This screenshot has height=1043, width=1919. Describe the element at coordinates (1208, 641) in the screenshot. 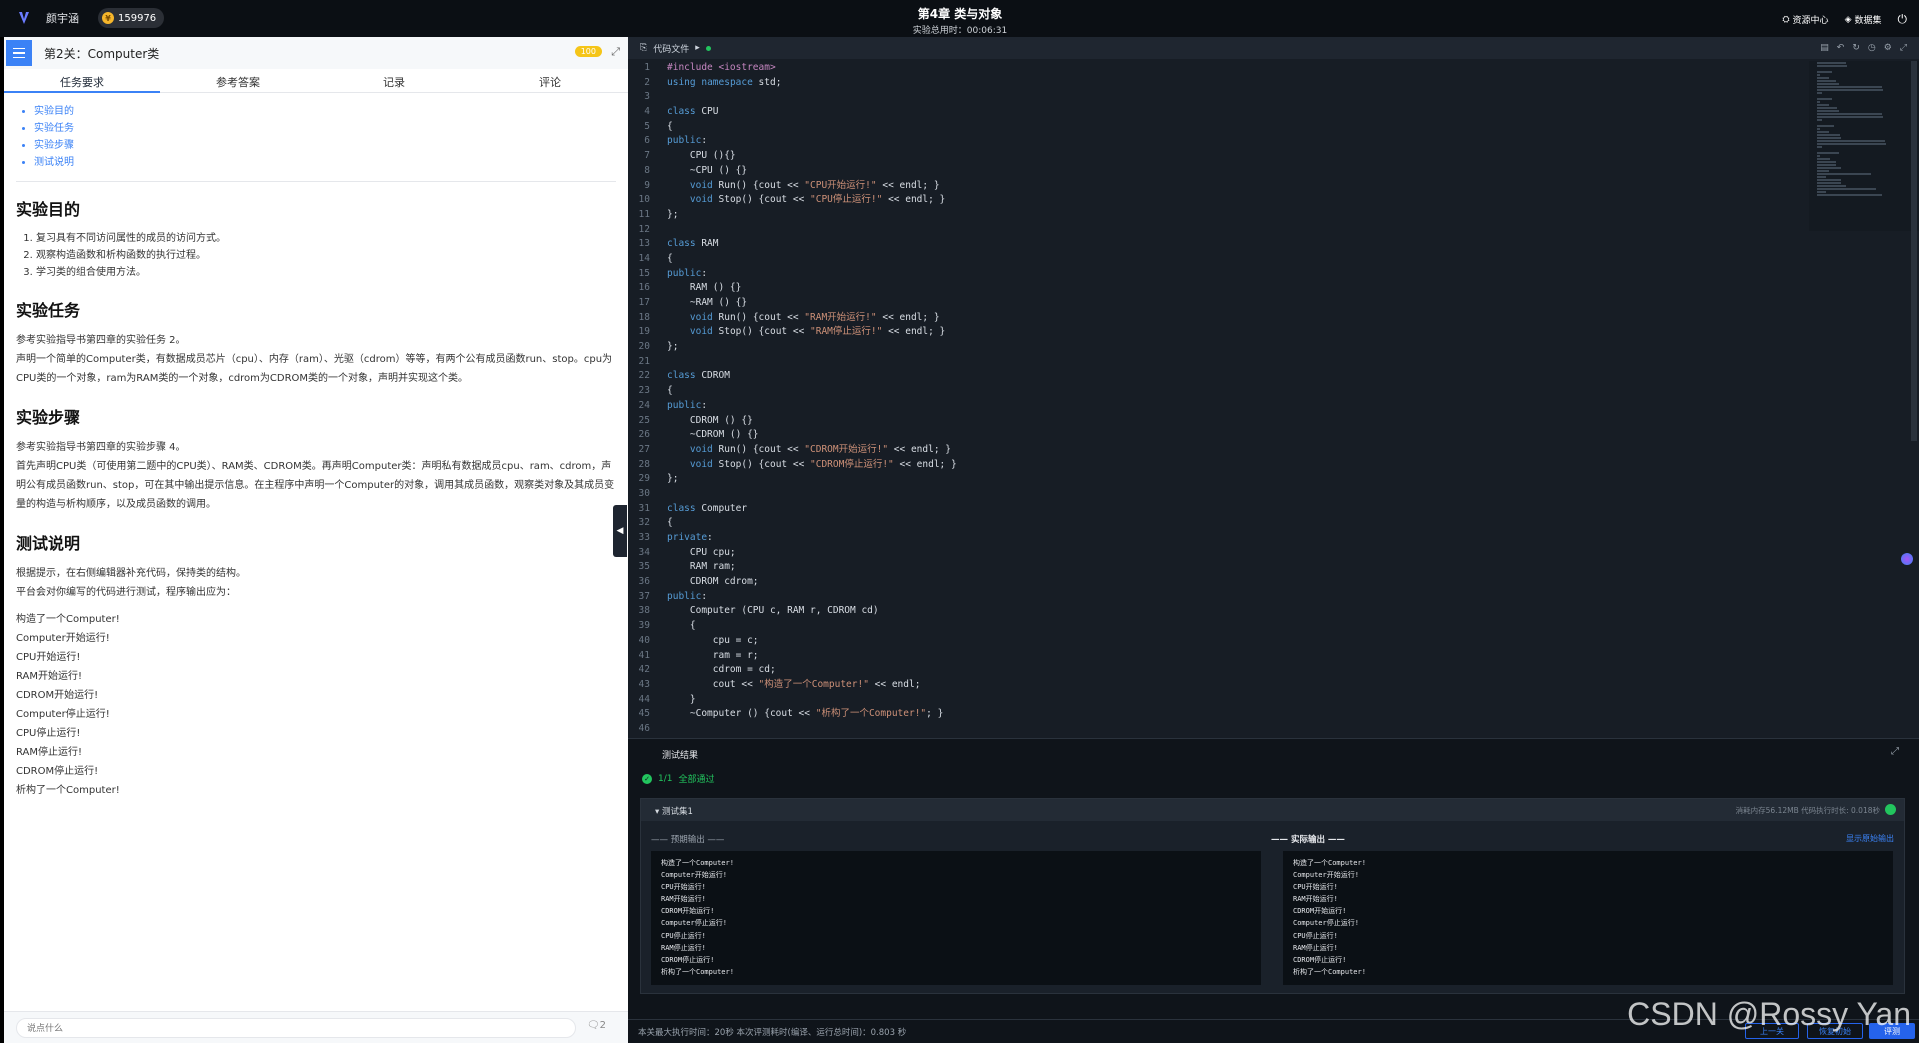

I see `code-line: 40 cpu = c;` at that location.